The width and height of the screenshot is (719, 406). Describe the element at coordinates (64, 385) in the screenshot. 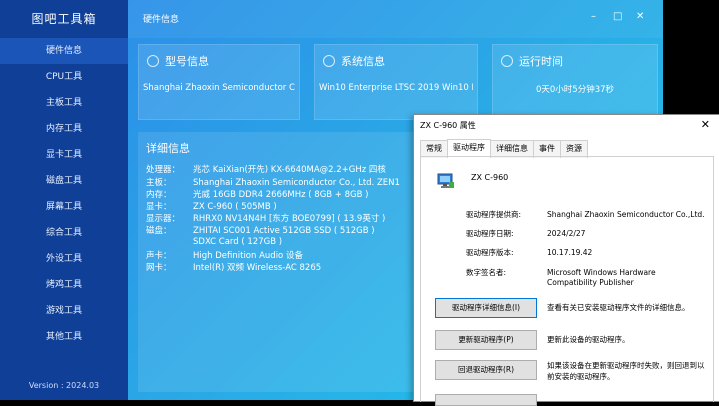

I see `version-label: Version : 2024.03` at that location.